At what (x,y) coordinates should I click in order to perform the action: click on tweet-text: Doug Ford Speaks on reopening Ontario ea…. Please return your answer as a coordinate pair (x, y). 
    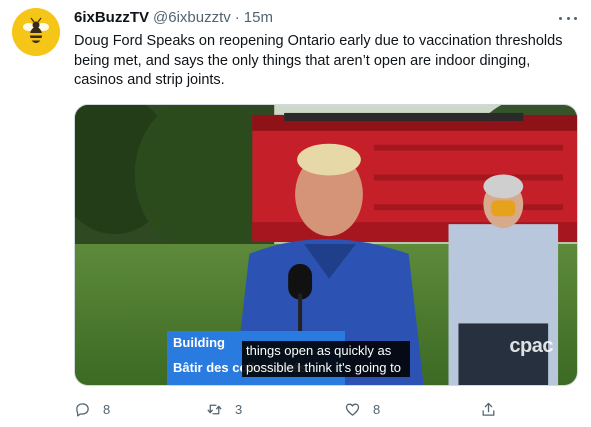
    Looking at the image, I should click on (318, 60).